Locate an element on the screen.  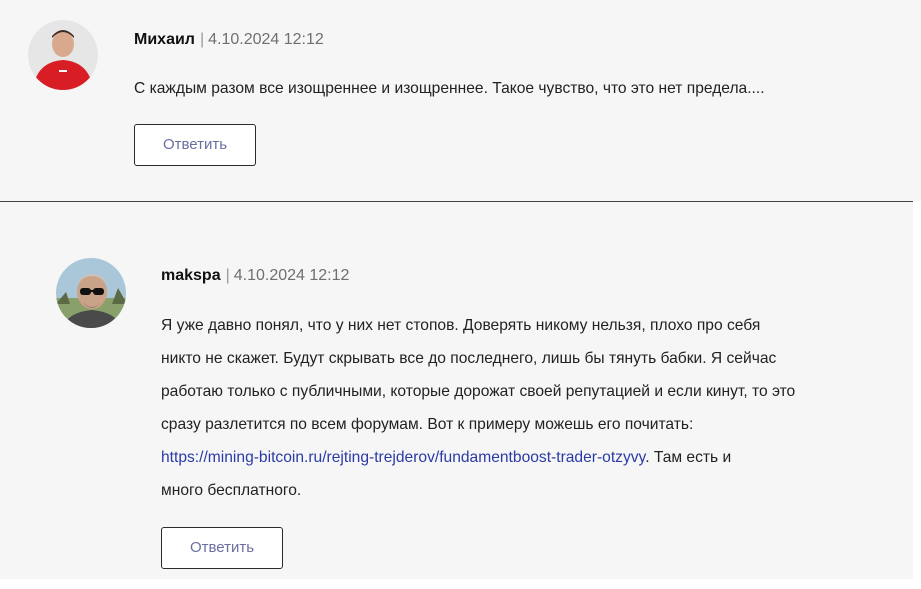
avatar-man-red-shirt-icon is located at coordinates (63, 55).